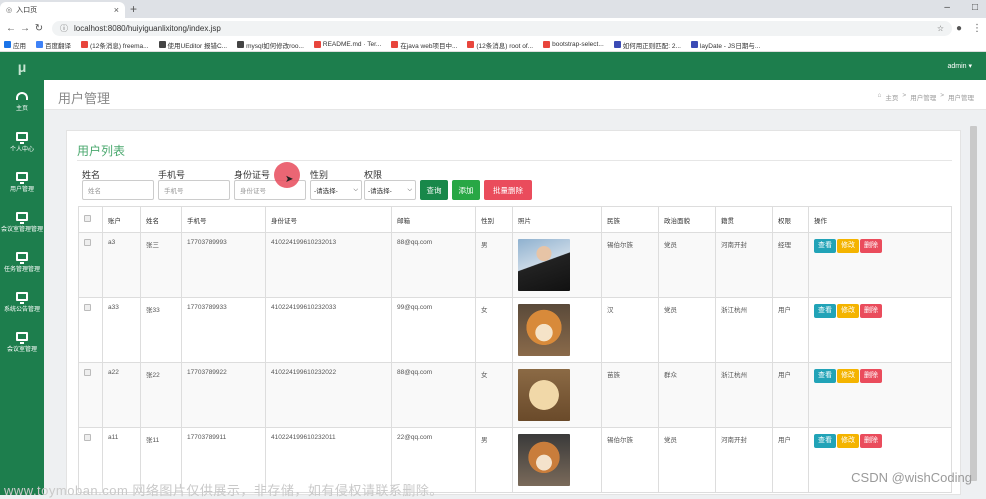 The width and height of the screenshot is (986, 499). I want to click on sidebar-item-4: 任务管理管理, so click(22, 262).